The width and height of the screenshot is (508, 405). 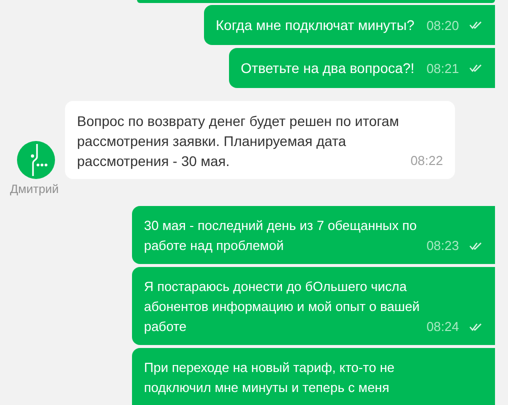 What do you see at coordinates (442, 326) in the screenshot?
I see `message-time: 08:24` at bounding box center [442, 326].